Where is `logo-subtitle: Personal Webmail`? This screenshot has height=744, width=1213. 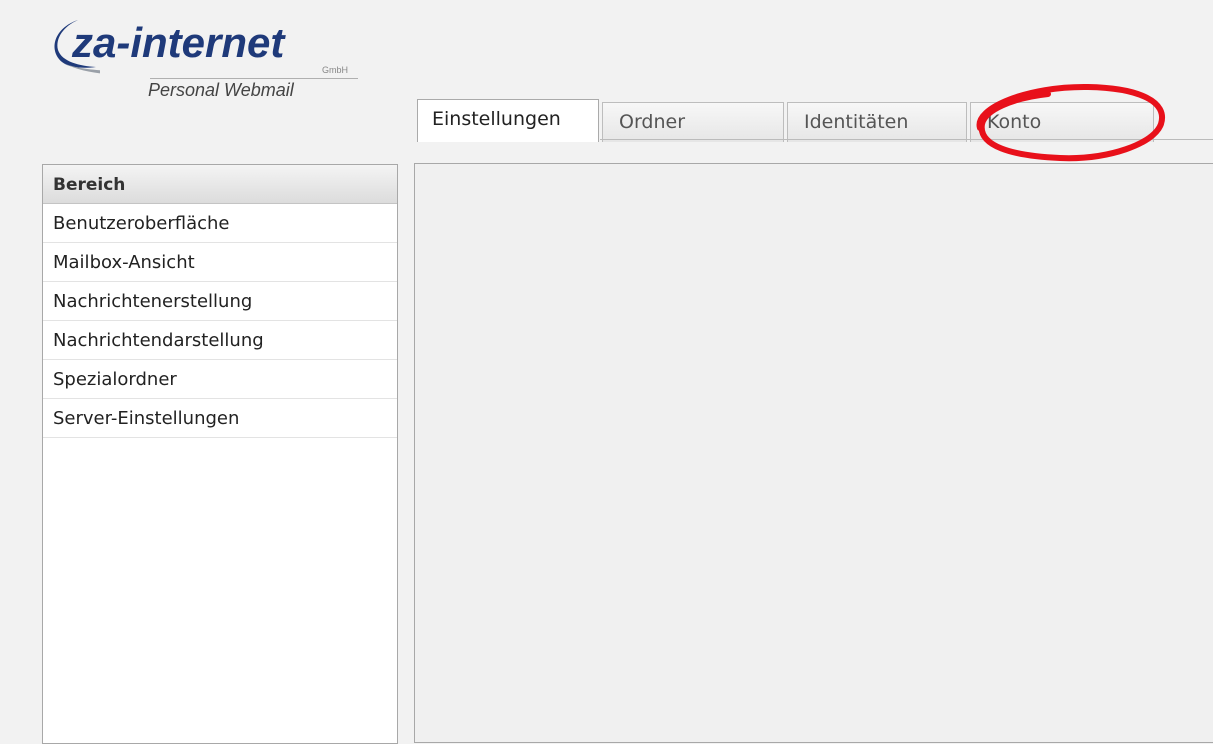 logo-subtitle: Personal Webmail is located at coordinates (221, 90).